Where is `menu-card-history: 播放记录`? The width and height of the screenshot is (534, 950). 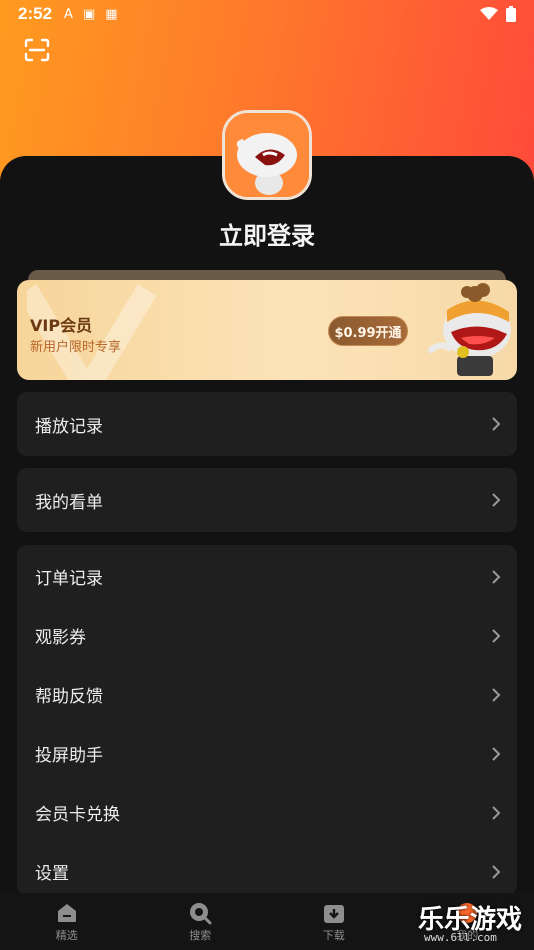
menu-card-history: 播放记录 is located at coordinates (267, 424).